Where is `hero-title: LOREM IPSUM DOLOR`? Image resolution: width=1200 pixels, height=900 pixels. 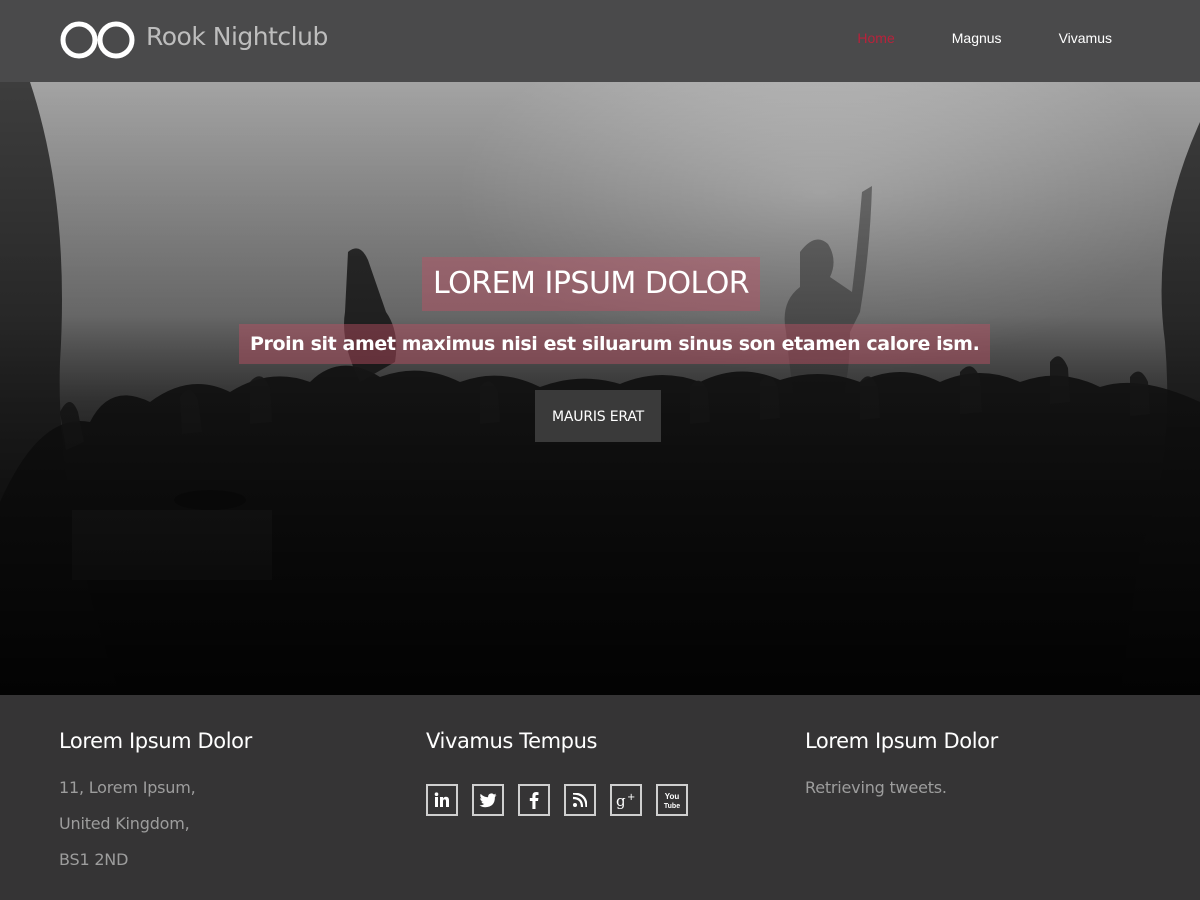 hero-title: LOREM IPSUM DOLOR is located at coordinates (591, 284).